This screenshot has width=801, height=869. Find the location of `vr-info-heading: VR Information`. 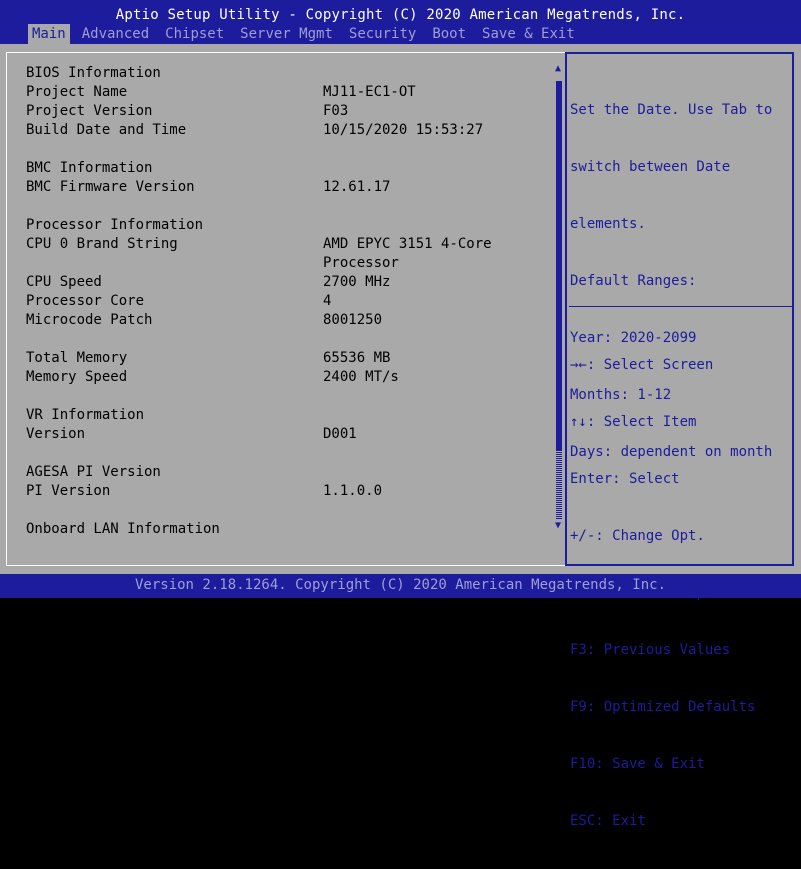

vr-info-heading: VR Information is located at coordinates (85, 415).